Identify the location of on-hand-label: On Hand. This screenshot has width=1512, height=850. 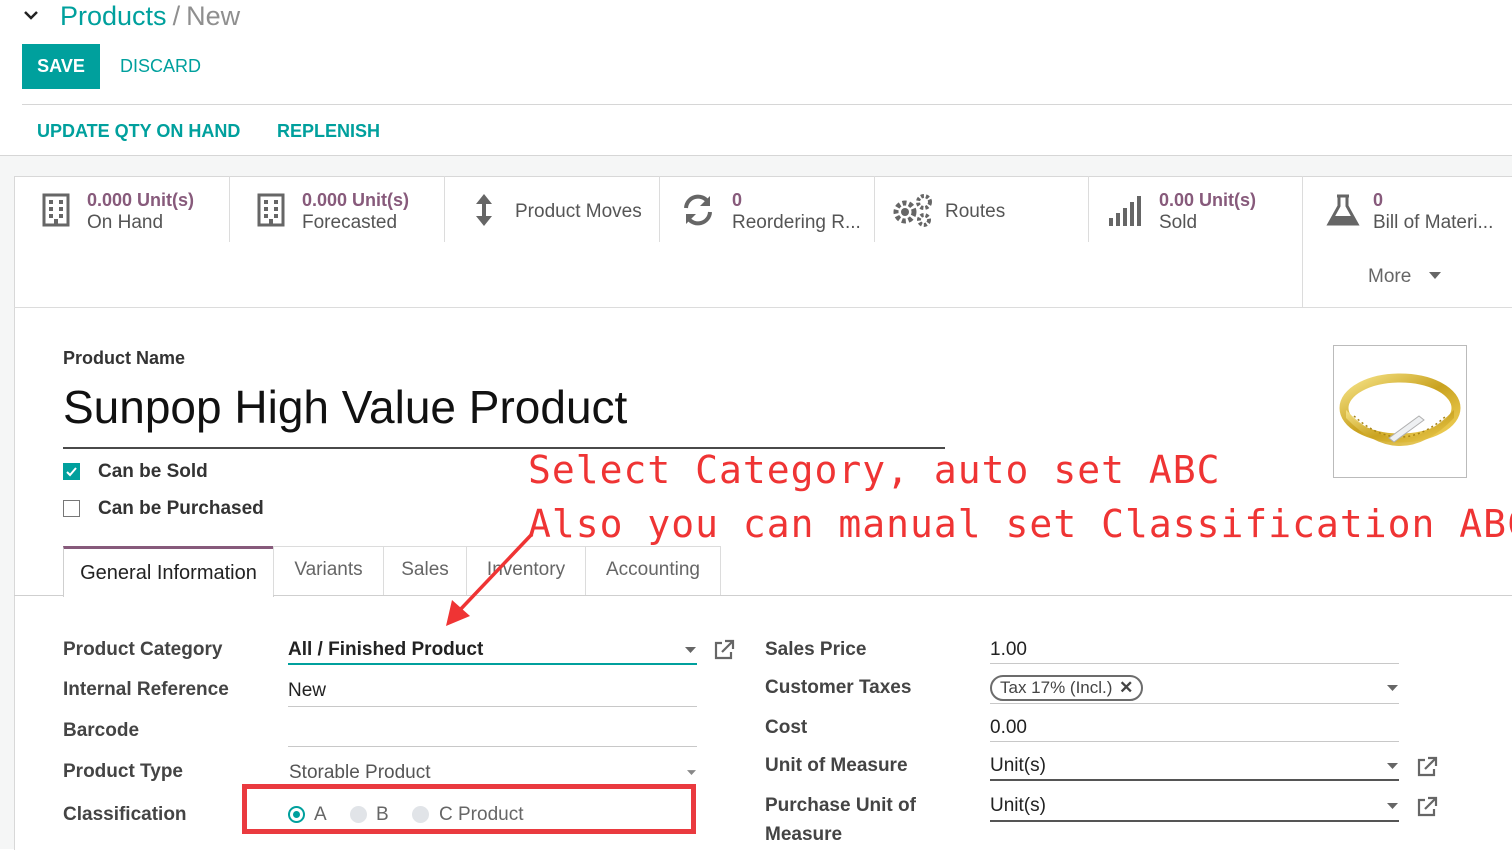
(125, 222).